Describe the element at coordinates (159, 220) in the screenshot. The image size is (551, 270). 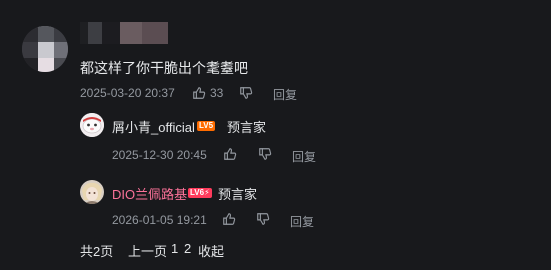
I see `reply-date: 2026-01-05 19:21` at that location.